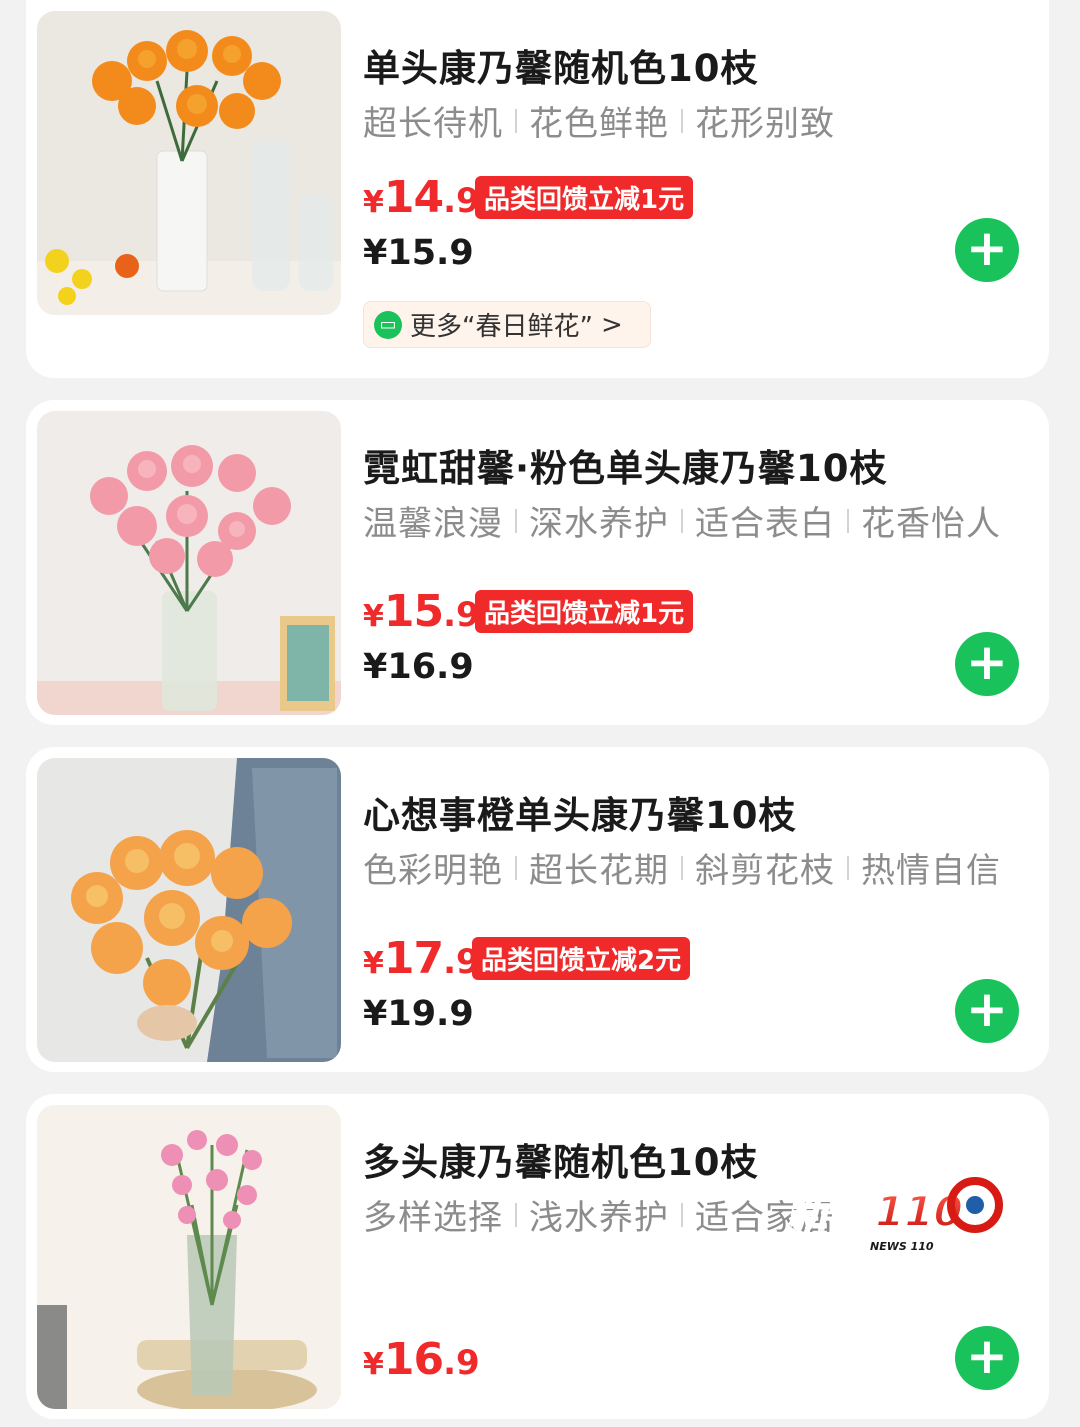 This screenshot has height=1427, width=1080. Describe the element at coordinates (413, 611) in the screenshot. I see `price-integer: 15` at that location.